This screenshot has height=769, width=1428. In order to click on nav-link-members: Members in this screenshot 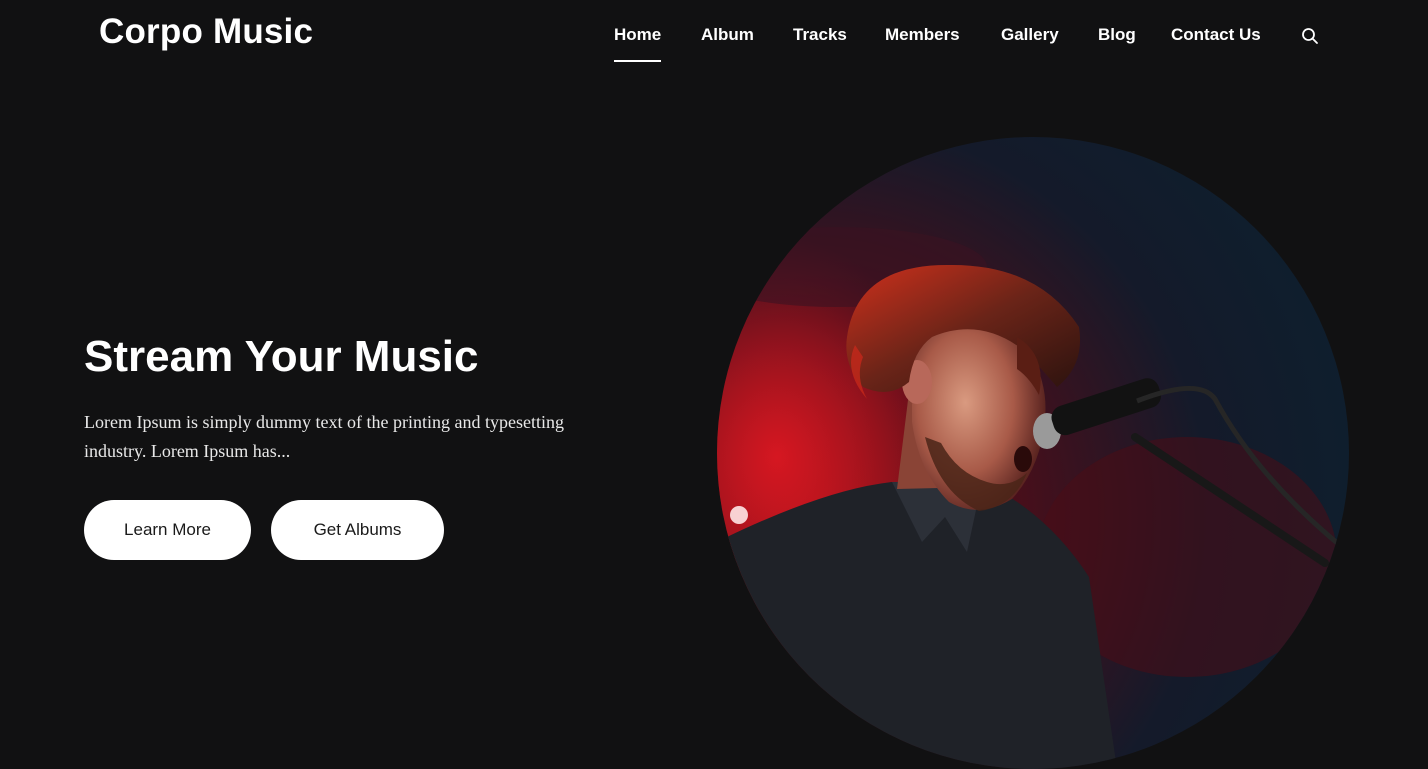, I will do `click(922, 35)`.